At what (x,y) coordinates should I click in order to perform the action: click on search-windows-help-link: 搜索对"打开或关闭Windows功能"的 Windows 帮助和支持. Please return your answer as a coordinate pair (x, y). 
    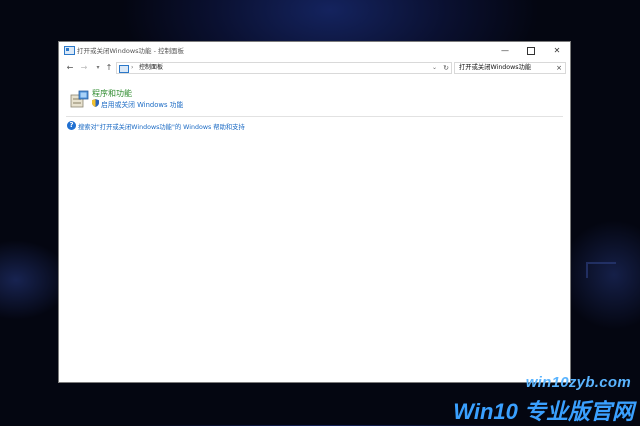
    Looking at the image, I should click on (161, 126).